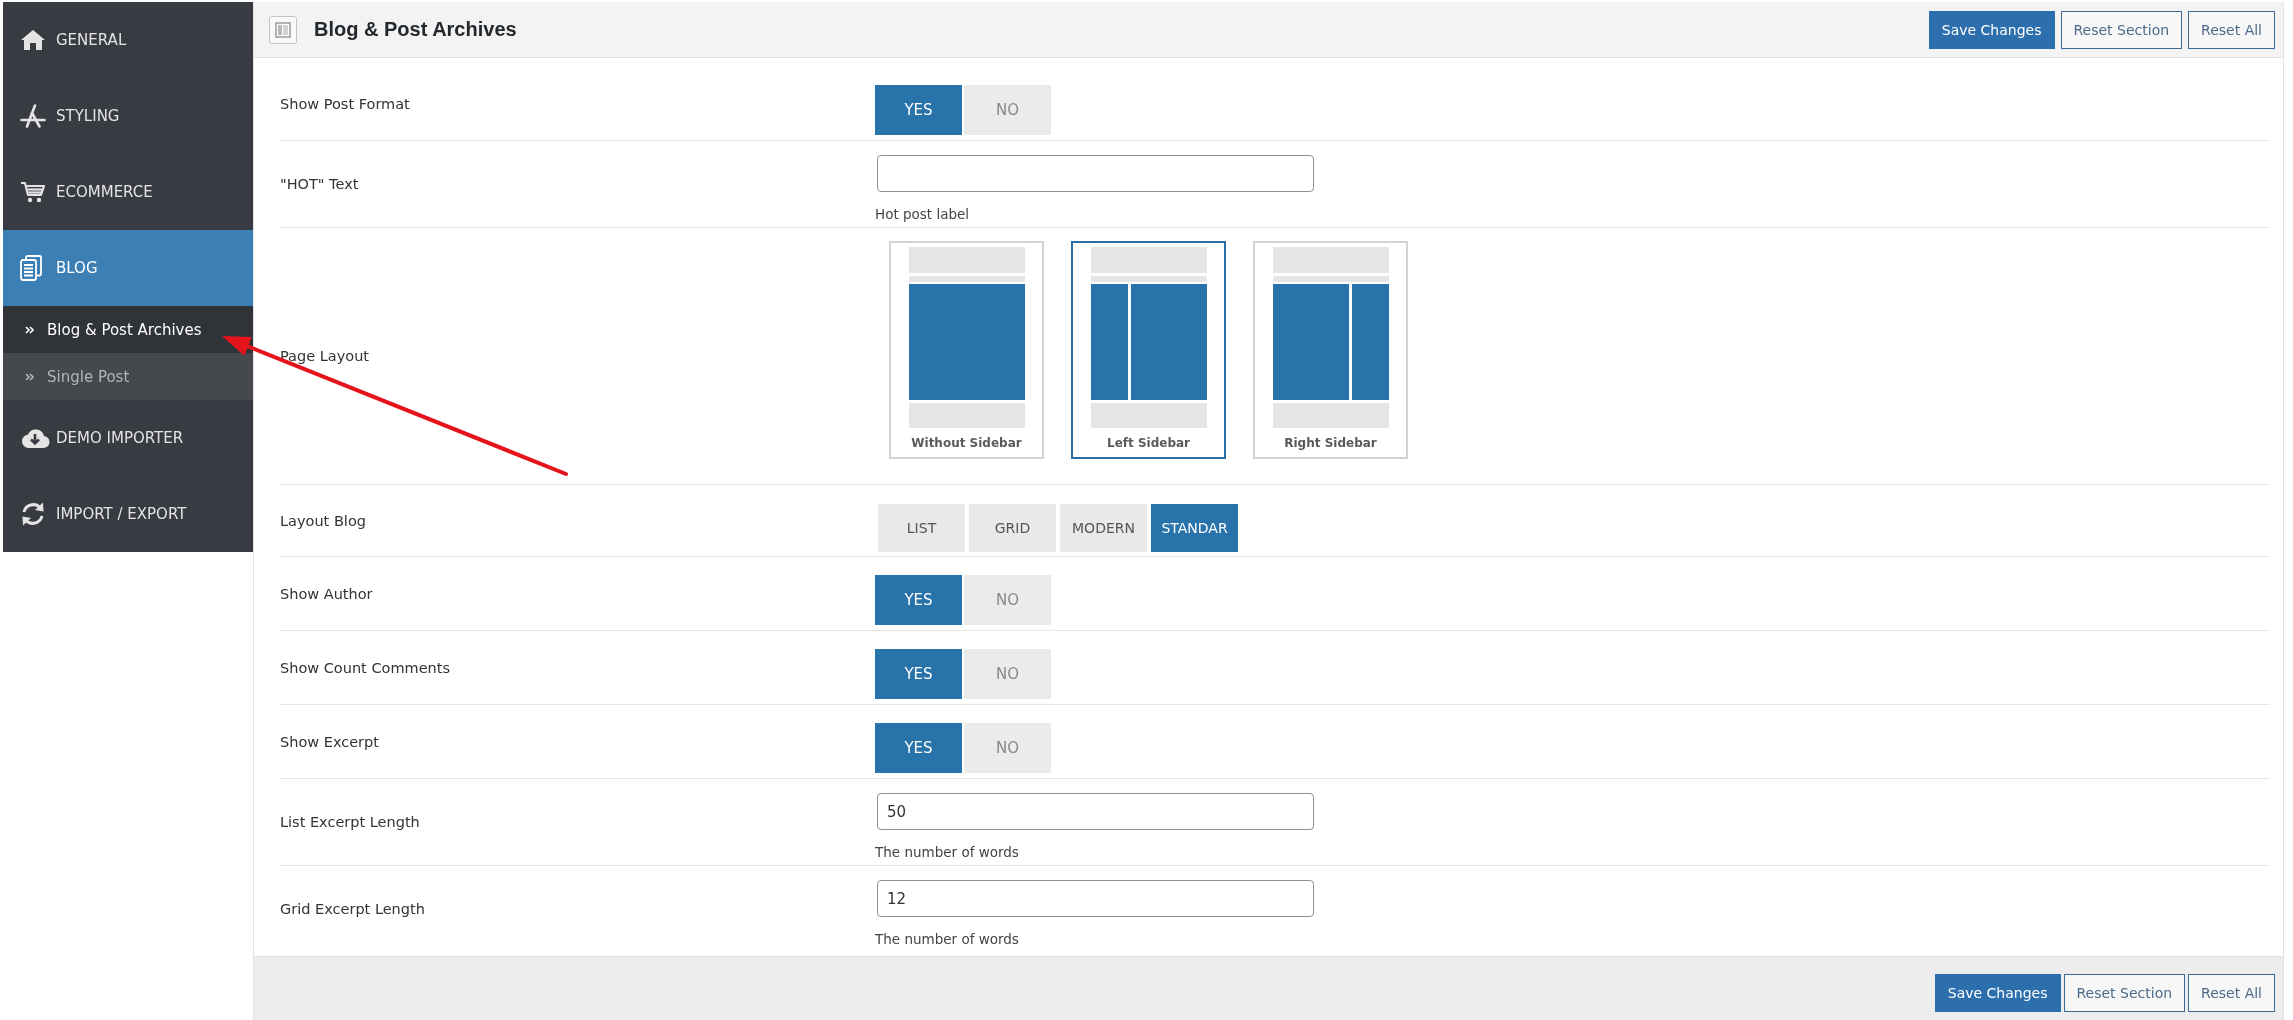 Image resolution: width=2293 pixels, height=1020 pixels. Describe the element at coordinates (415, 29) in the screenshot. I see `page-title: Blog & Post Archives` at that location.